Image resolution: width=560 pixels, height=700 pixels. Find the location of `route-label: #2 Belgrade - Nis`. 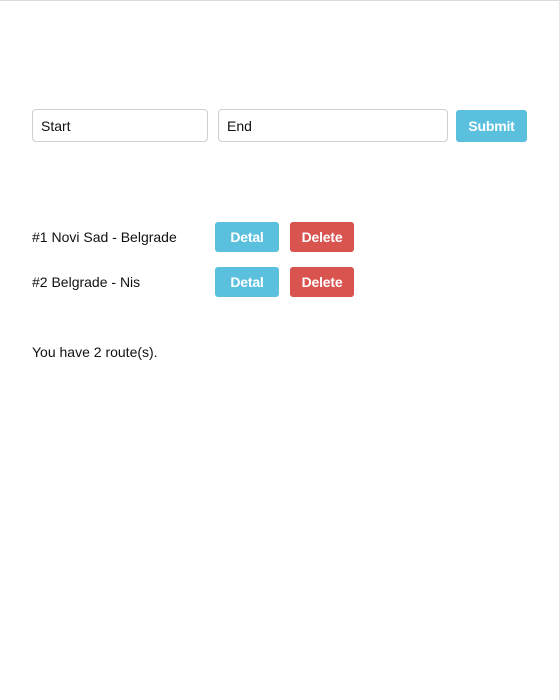

route-label: #2 Belgrade - Nis is located at coordinates (86, 282).